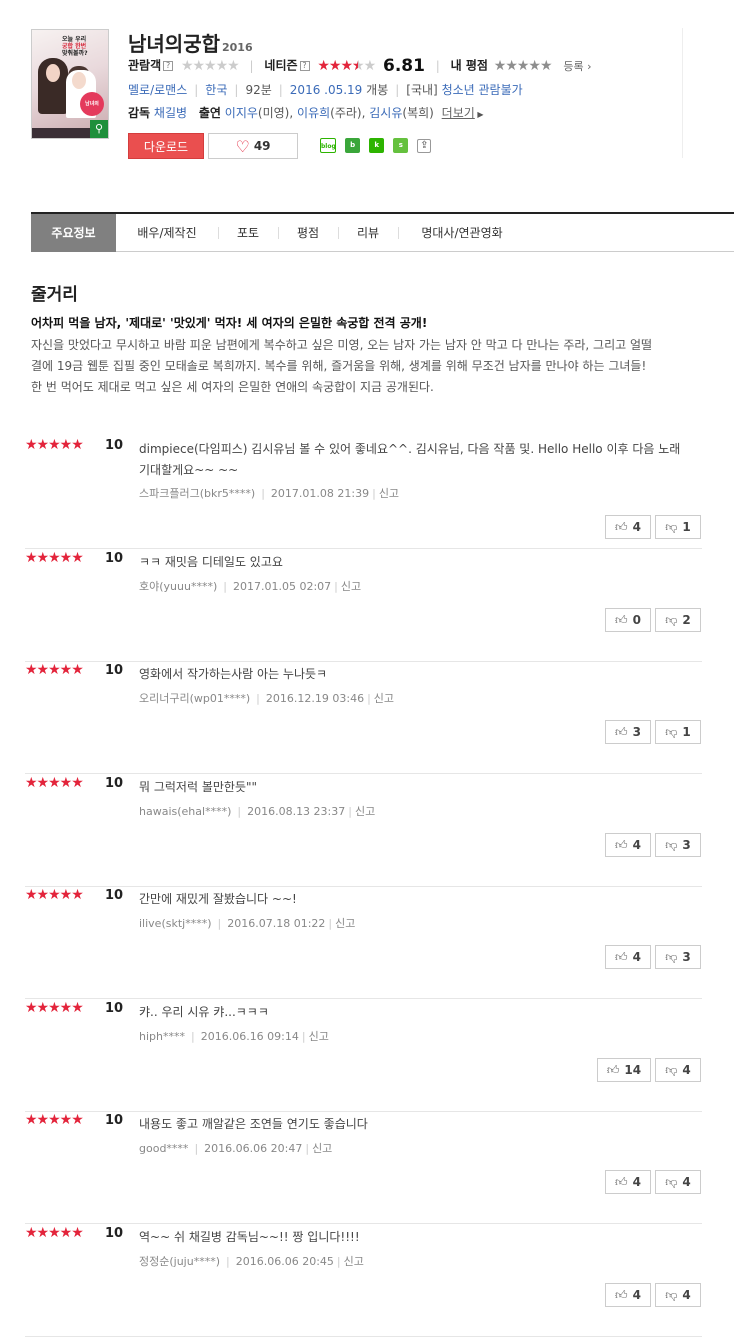  What do you see at coordinates (326, 90) in the screenshot?
I see `release-date-link: 2016 .05.19` at bounding box center [326, 90].